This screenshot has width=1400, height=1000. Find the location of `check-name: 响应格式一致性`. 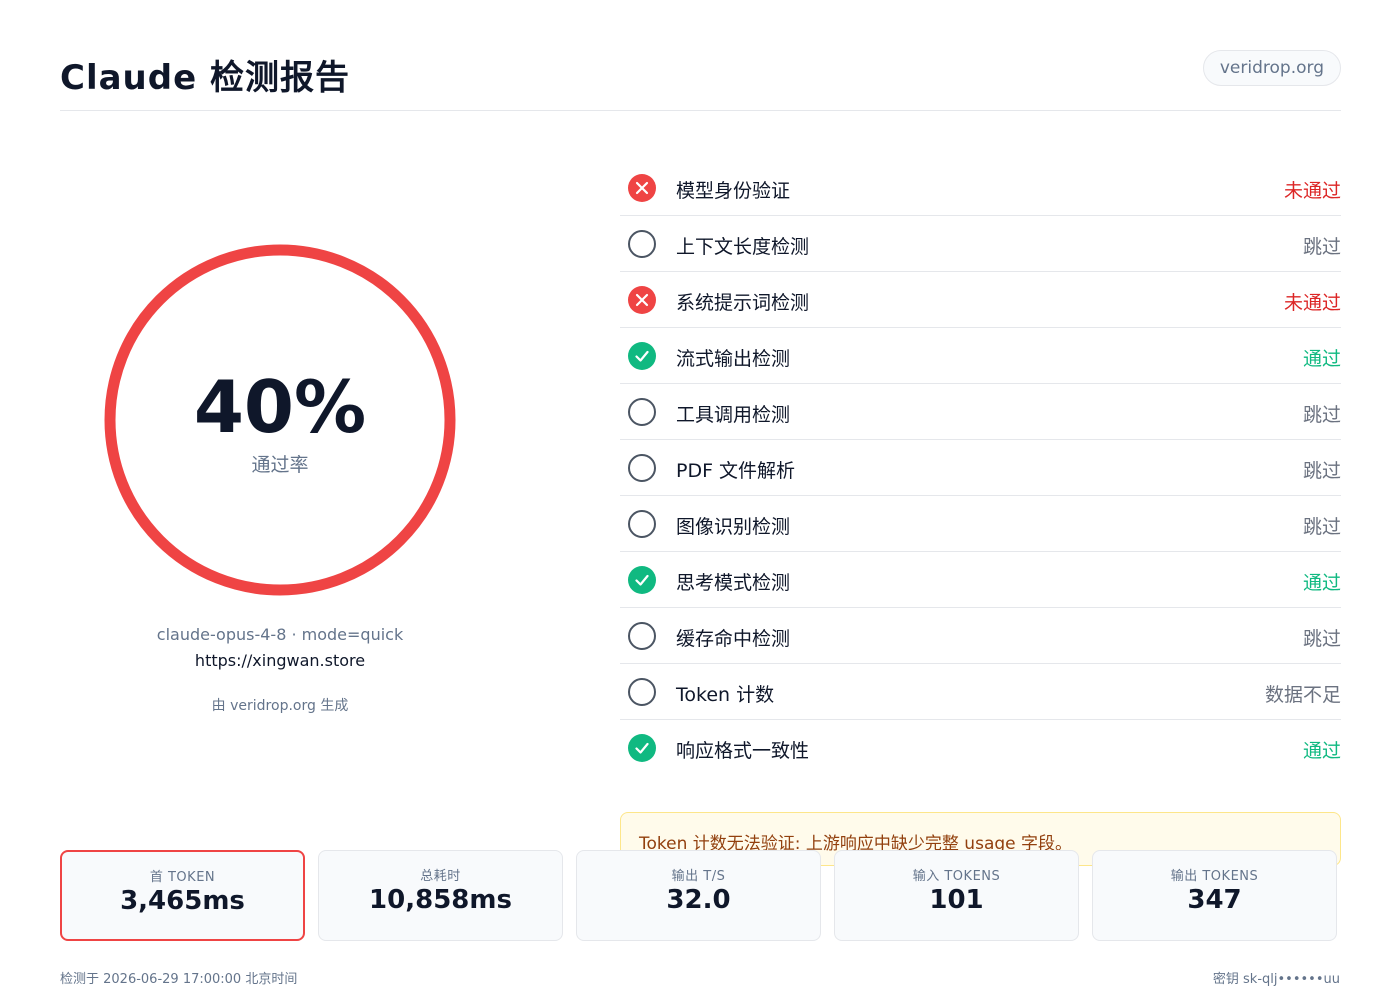

check-name: 响应格式一致性 is located at coordinates (743, 751).